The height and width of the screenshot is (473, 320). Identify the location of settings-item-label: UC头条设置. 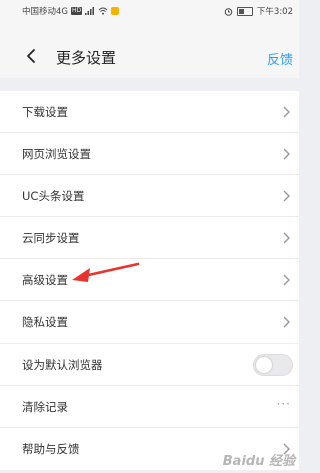
(53, 195).